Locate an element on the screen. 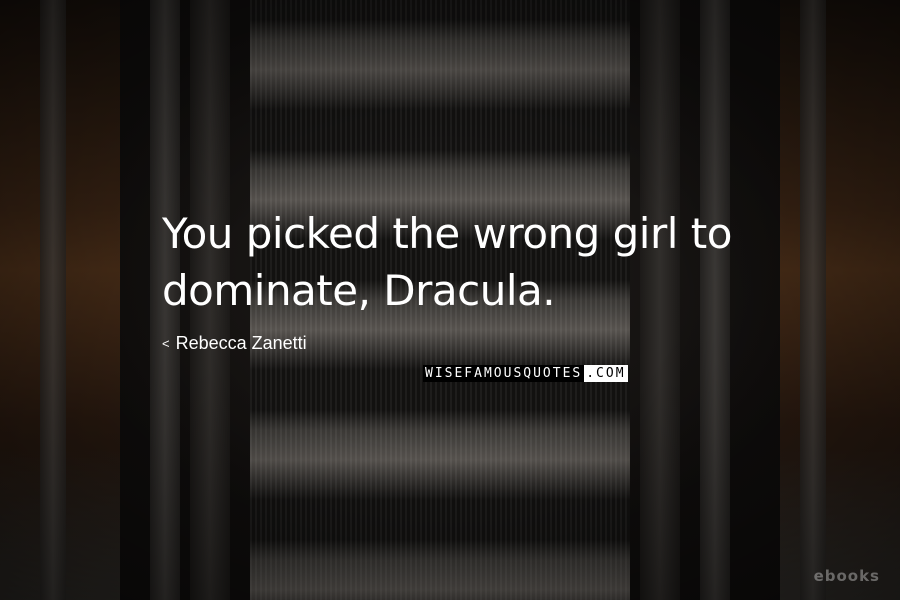  corner-watermark-logo: ebooks is located at coordinates (846, 576).